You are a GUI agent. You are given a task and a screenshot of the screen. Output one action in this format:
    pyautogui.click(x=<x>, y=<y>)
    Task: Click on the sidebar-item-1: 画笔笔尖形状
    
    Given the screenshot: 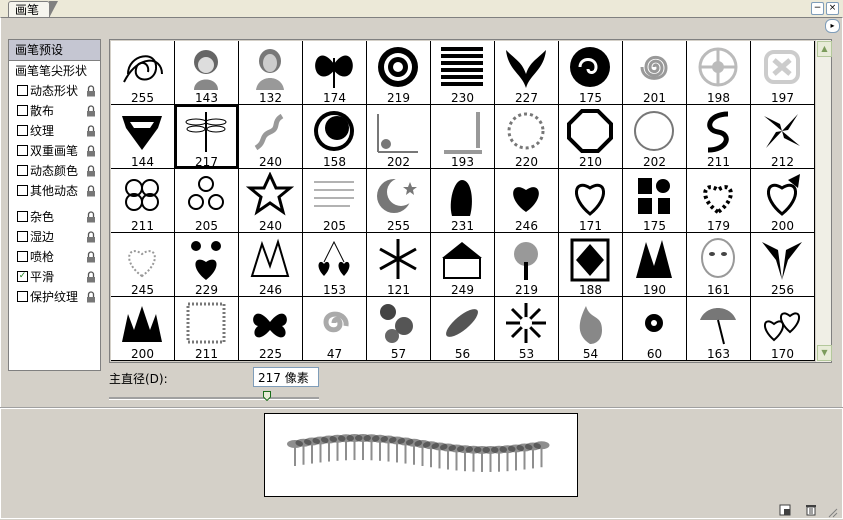 What is the action you would take?
    pyautogui.click(x=54, y=71)
    